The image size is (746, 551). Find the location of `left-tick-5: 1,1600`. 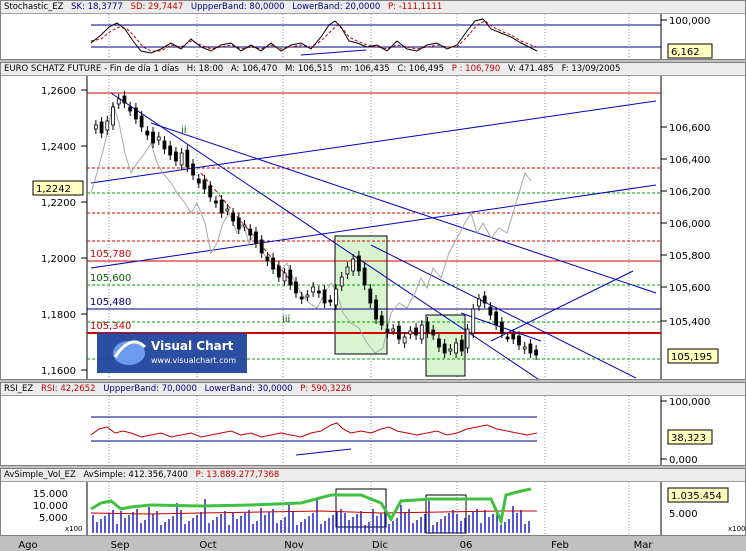

left-tick-5: 1,1600 is located at coordinates (58, 371).